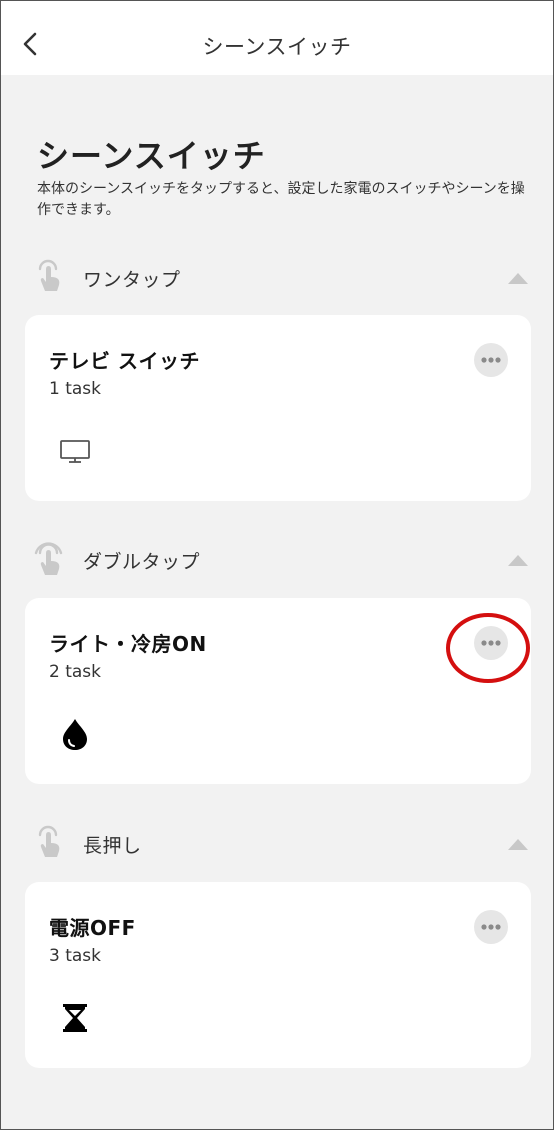 This screenshot has height=1130, width=554. What do you see at coordinates (151, 156) in the screenshot?
I see `page-title: シーンスイッチ` at bounding box center [151, 156].